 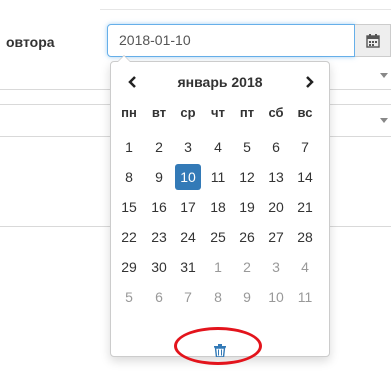 I want to click on day-cell: 29, so click(x=129, y=267).